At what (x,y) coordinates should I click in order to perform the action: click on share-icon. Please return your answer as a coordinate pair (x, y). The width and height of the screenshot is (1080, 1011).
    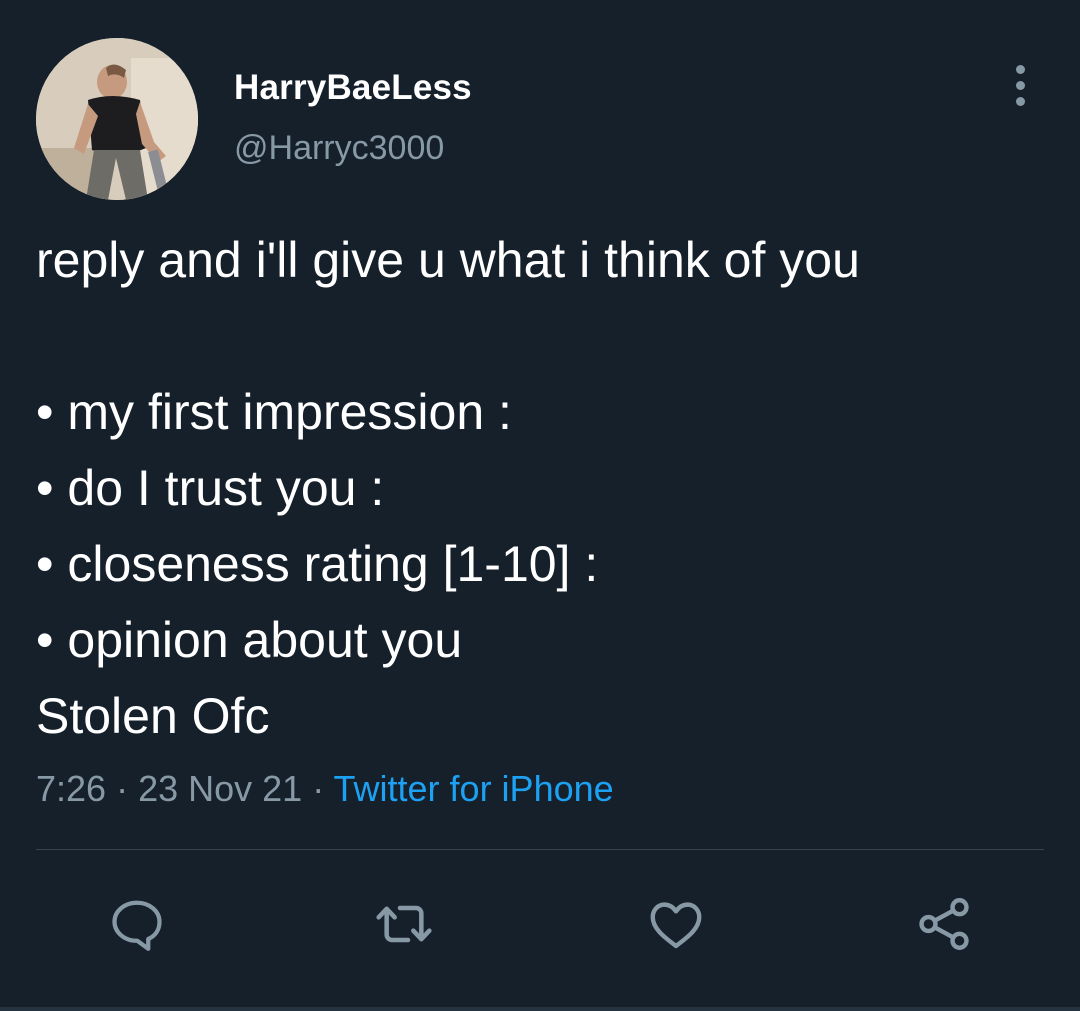
    Looking at the image, I should click on (944, 924).